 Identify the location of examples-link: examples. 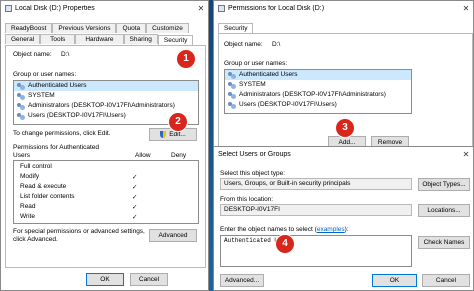
(331, 229).